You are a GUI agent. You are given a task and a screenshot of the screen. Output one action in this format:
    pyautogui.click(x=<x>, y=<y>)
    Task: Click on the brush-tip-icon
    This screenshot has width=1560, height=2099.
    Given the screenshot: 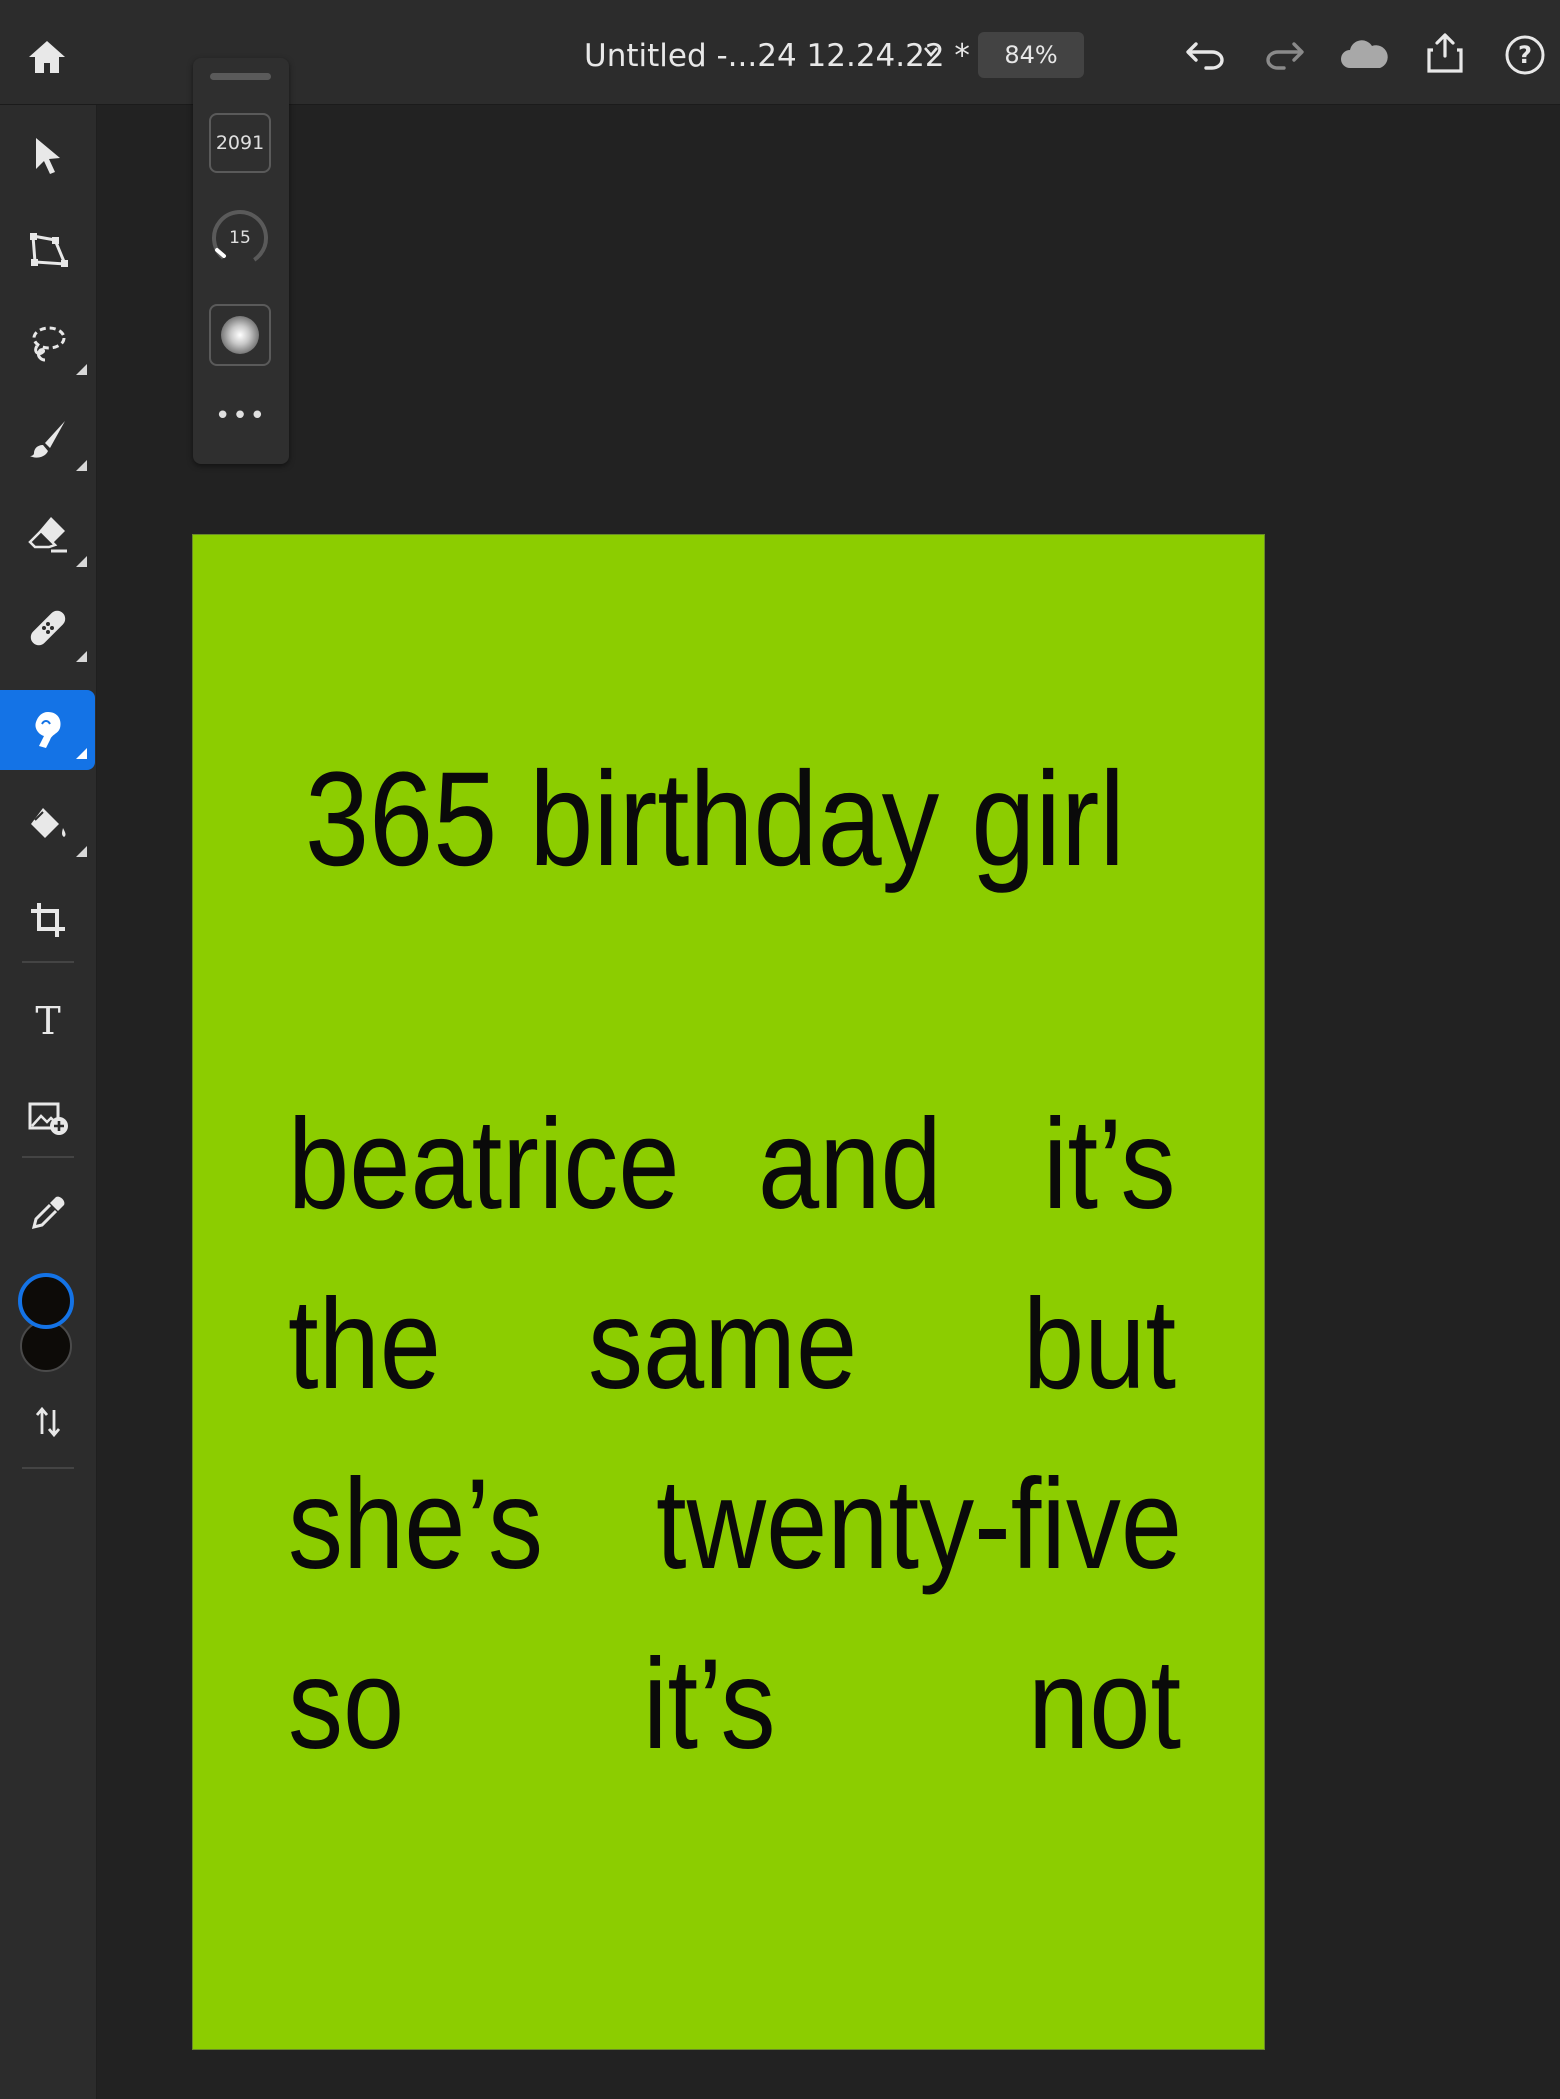 What is the action you would take?
    pyautogui.click(x=240, y=335)
    